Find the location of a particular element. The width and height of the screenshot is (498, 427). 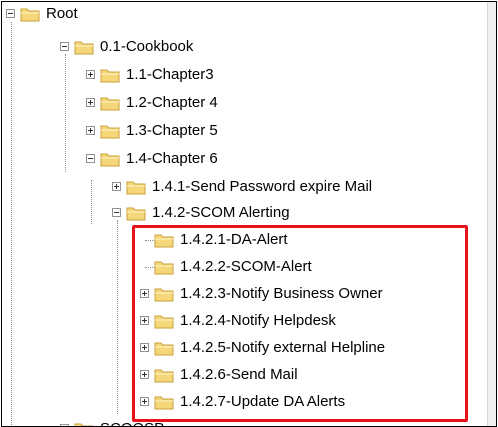

tree-node-label: 1.2-Chapter 4 is located at coordinates (172, 103).